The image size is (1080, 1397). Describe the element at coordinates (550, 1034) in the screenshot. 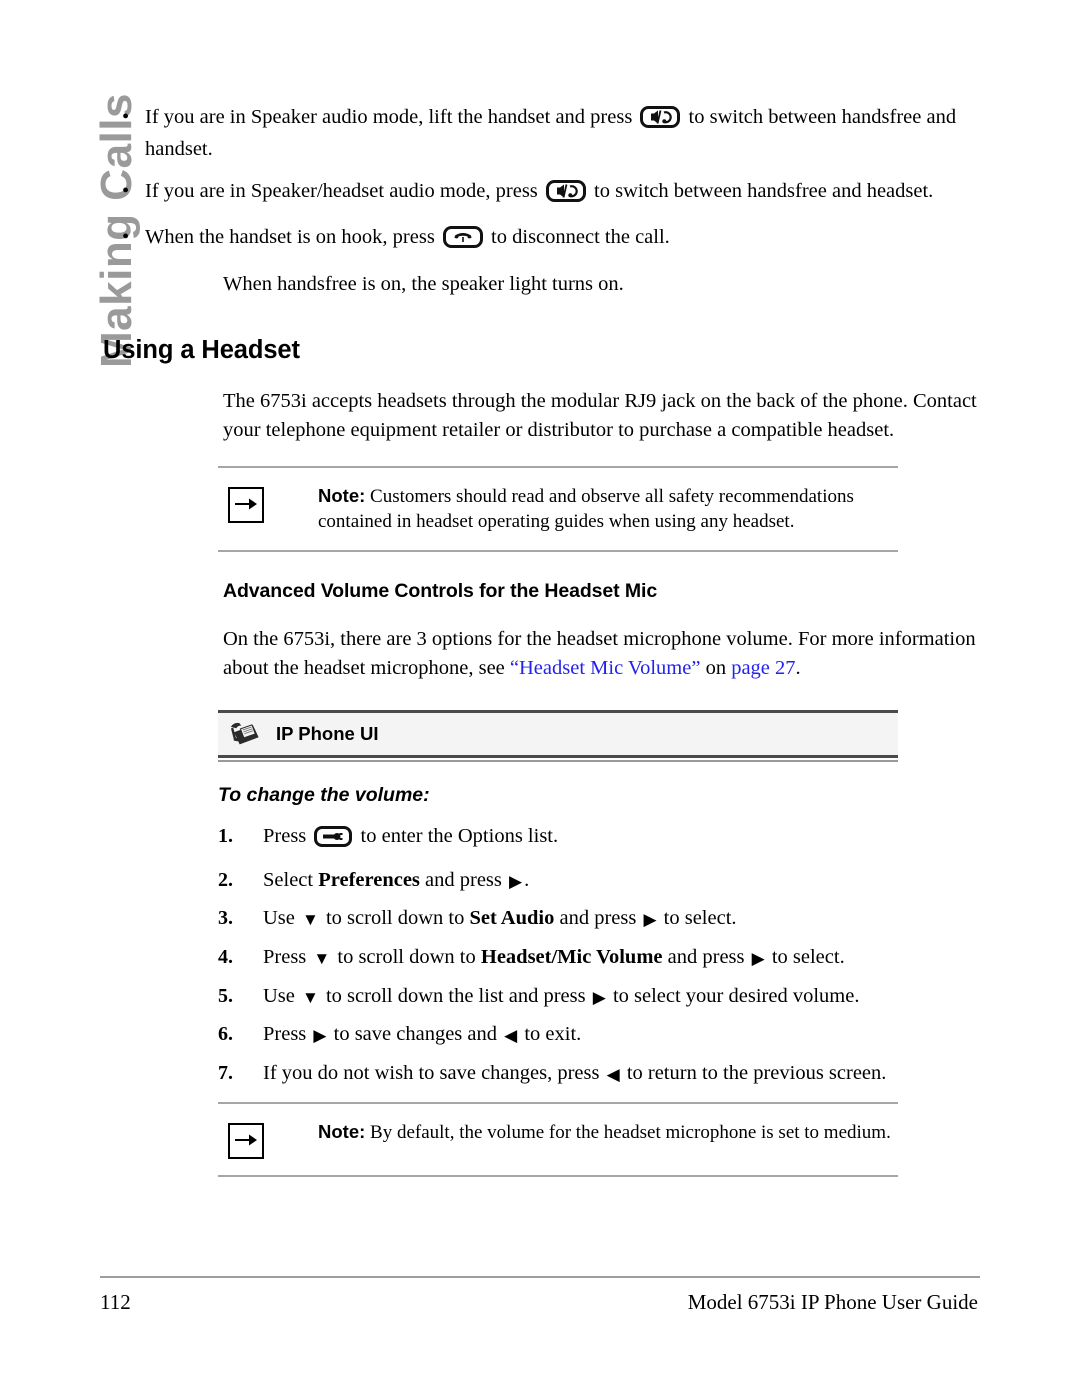

I see `step-text-3: to exit.` at that location.